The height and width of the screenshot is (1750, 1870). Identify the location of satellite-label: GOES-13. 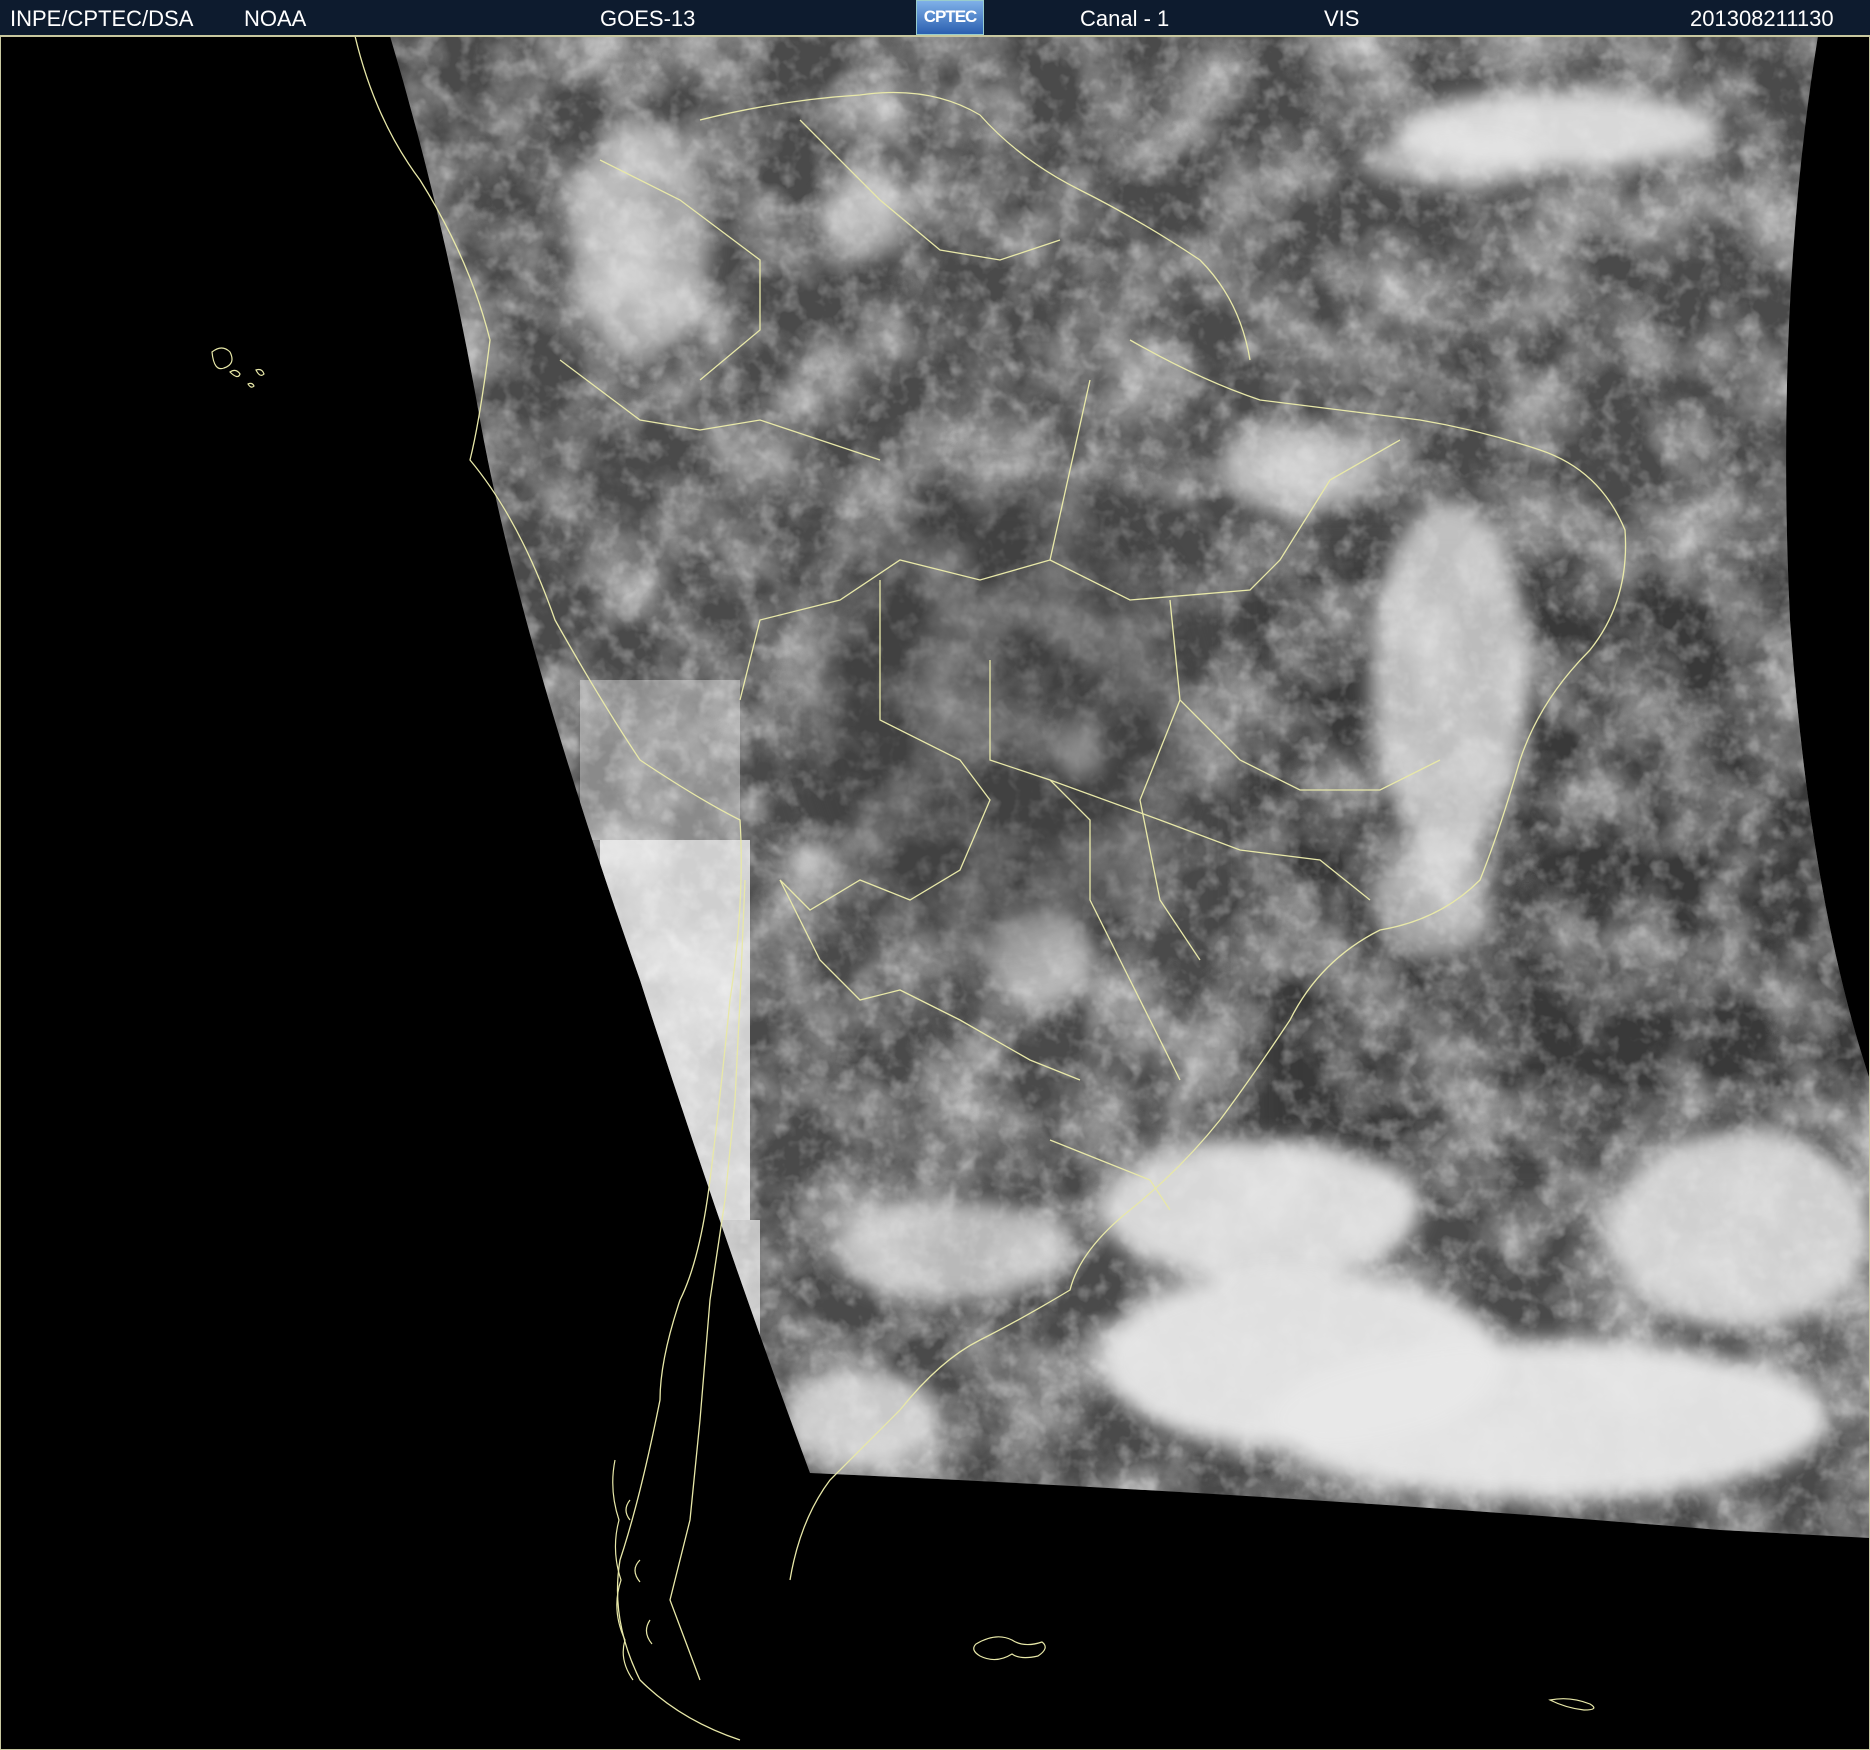
(648, 18).